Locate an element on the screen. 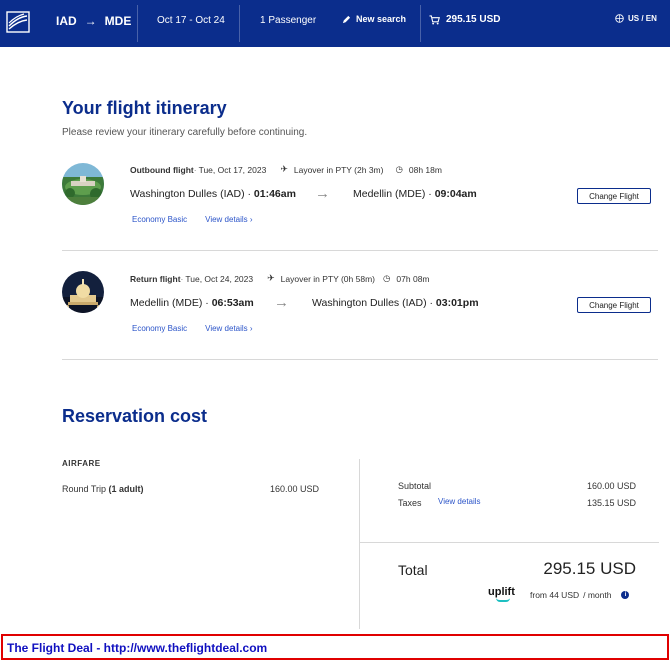 The image size is (670, 662). layover-info: Layover in PTY (2h 3m) is located at coordinates (338, 169).